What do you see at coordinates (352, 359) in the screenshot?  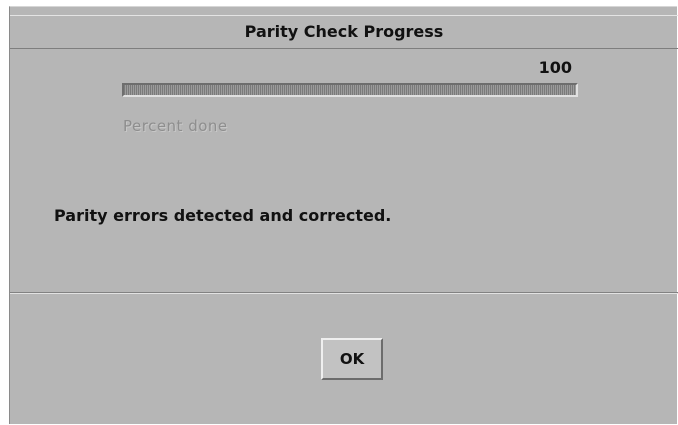 I see `ok-button: OK` at bounding box center [352, 359].